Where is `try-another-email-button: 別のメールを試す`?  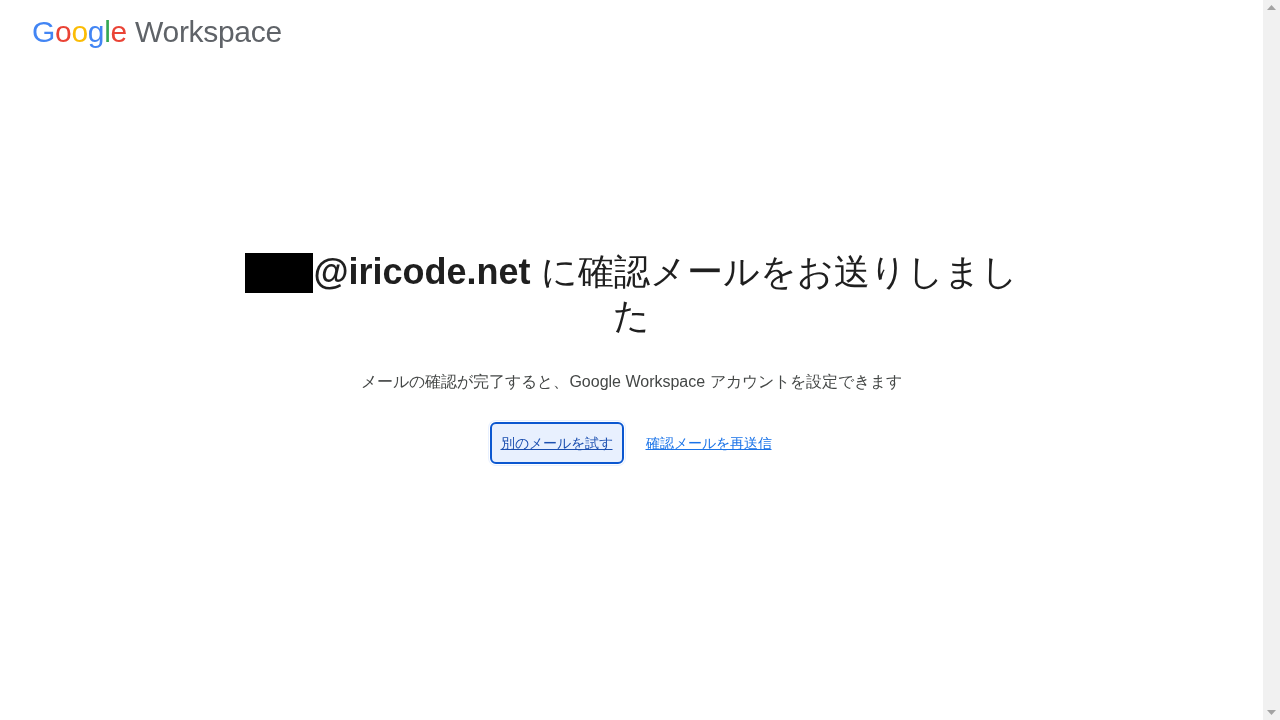 try-another-email-button: 別のメールを試す is located at coordinates (556, 443).